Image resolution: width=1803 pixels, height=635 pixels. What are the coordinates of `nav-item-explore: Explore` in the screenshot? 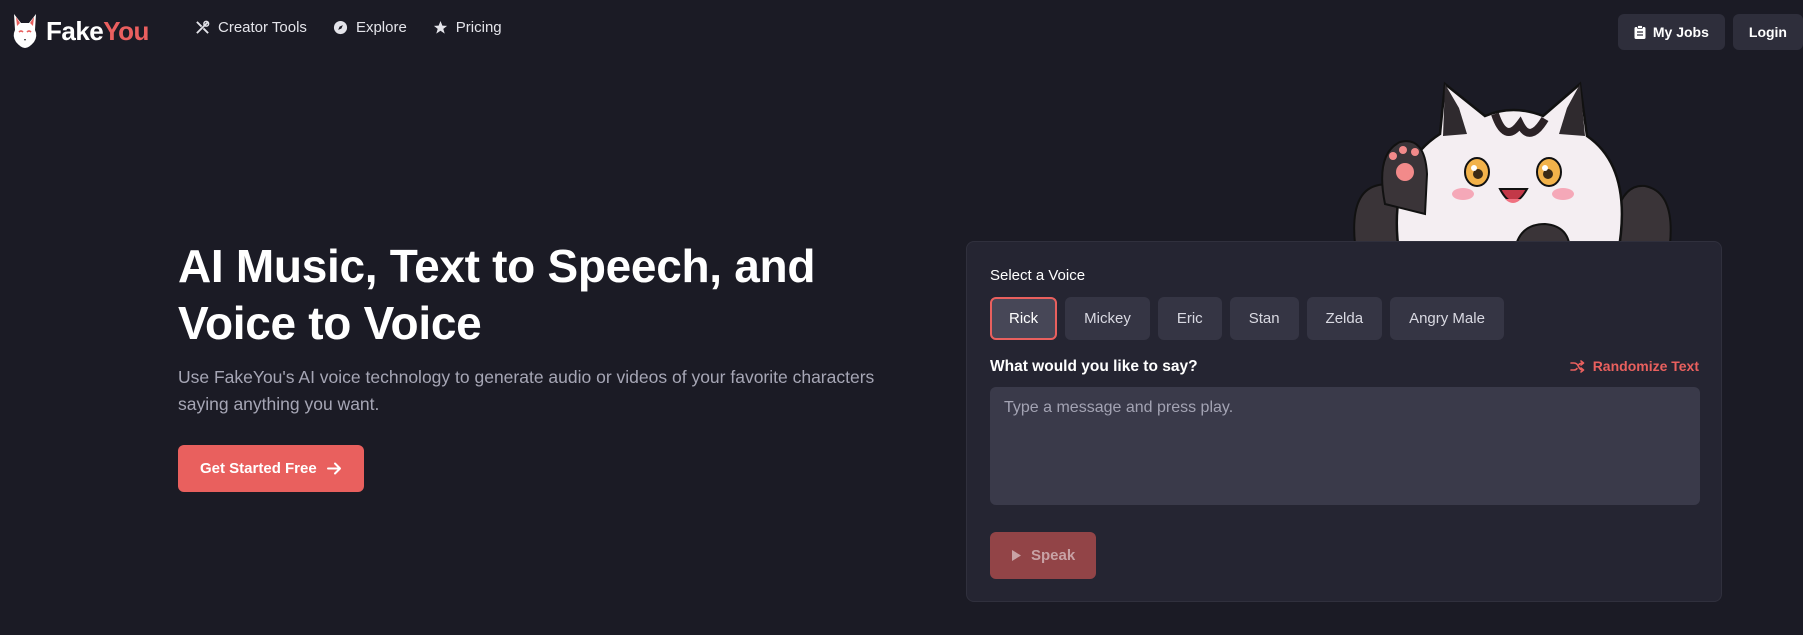 It's located at (370, 27).